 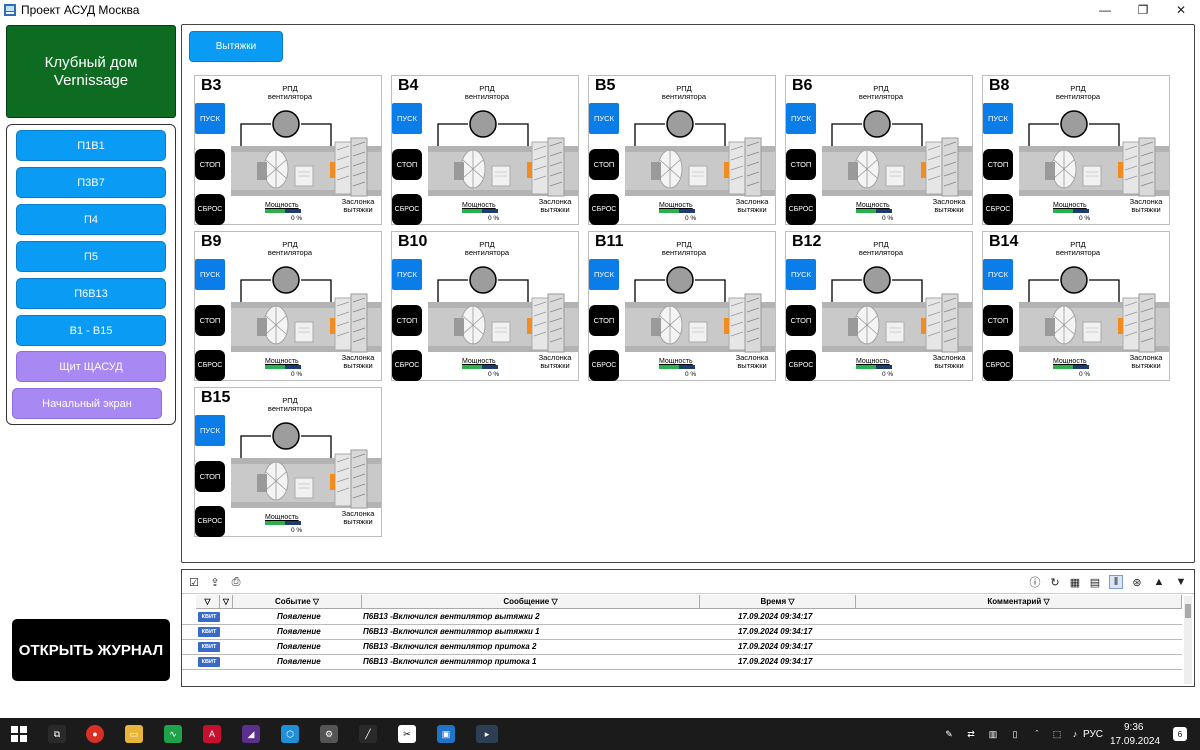 I want to click on task-view-icon: ⧉, so click(x=57, y=734).